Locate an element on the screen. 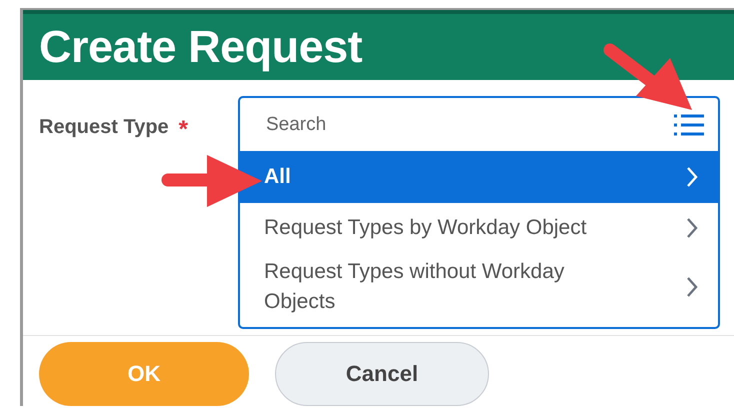 The width and height of the screenshot is (734, 408). list-icon is located at coordinates (689, 124).